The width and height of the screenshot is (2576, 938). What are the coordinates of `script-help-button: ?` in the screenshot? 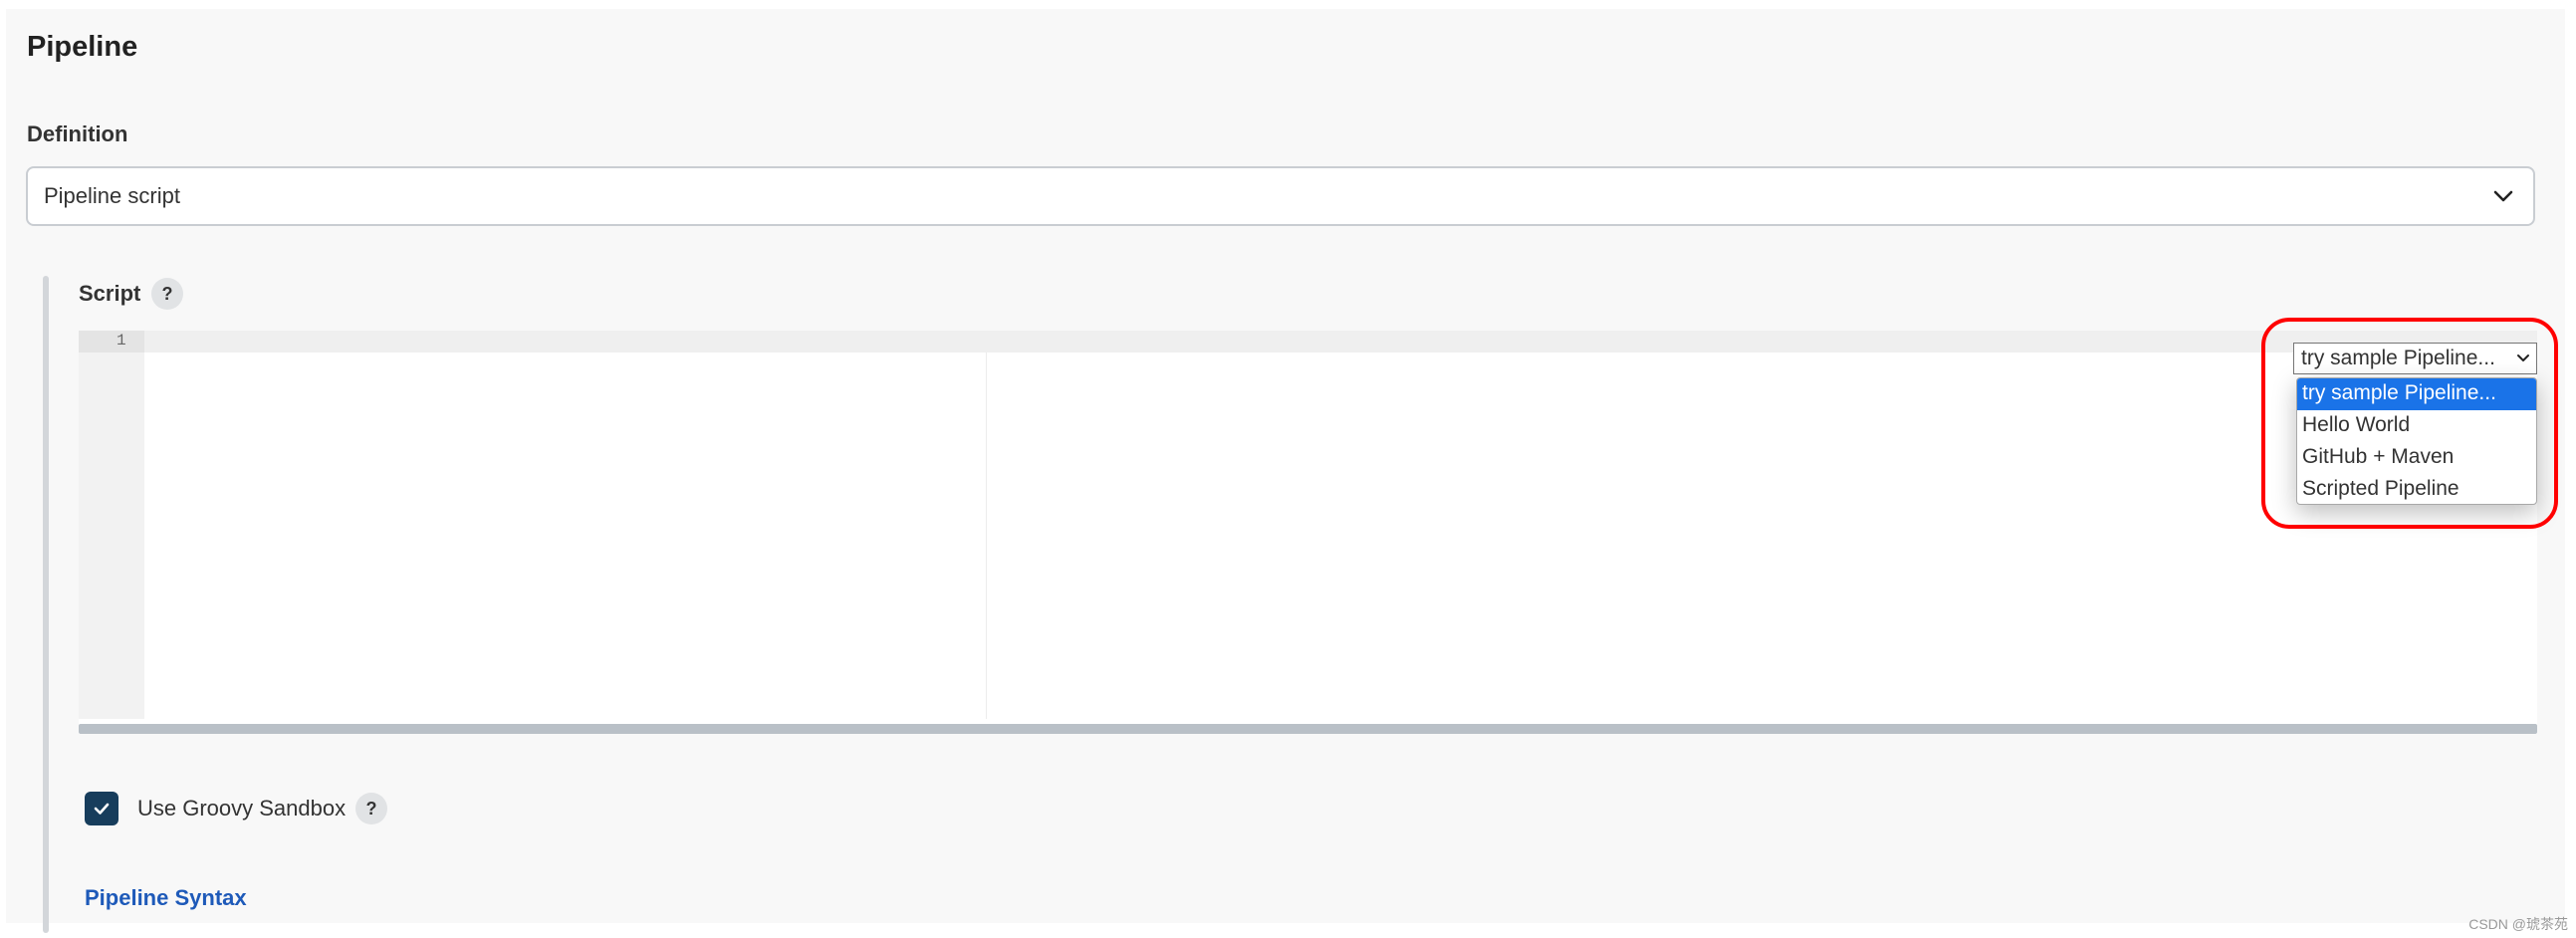 It's located at (167, 294).